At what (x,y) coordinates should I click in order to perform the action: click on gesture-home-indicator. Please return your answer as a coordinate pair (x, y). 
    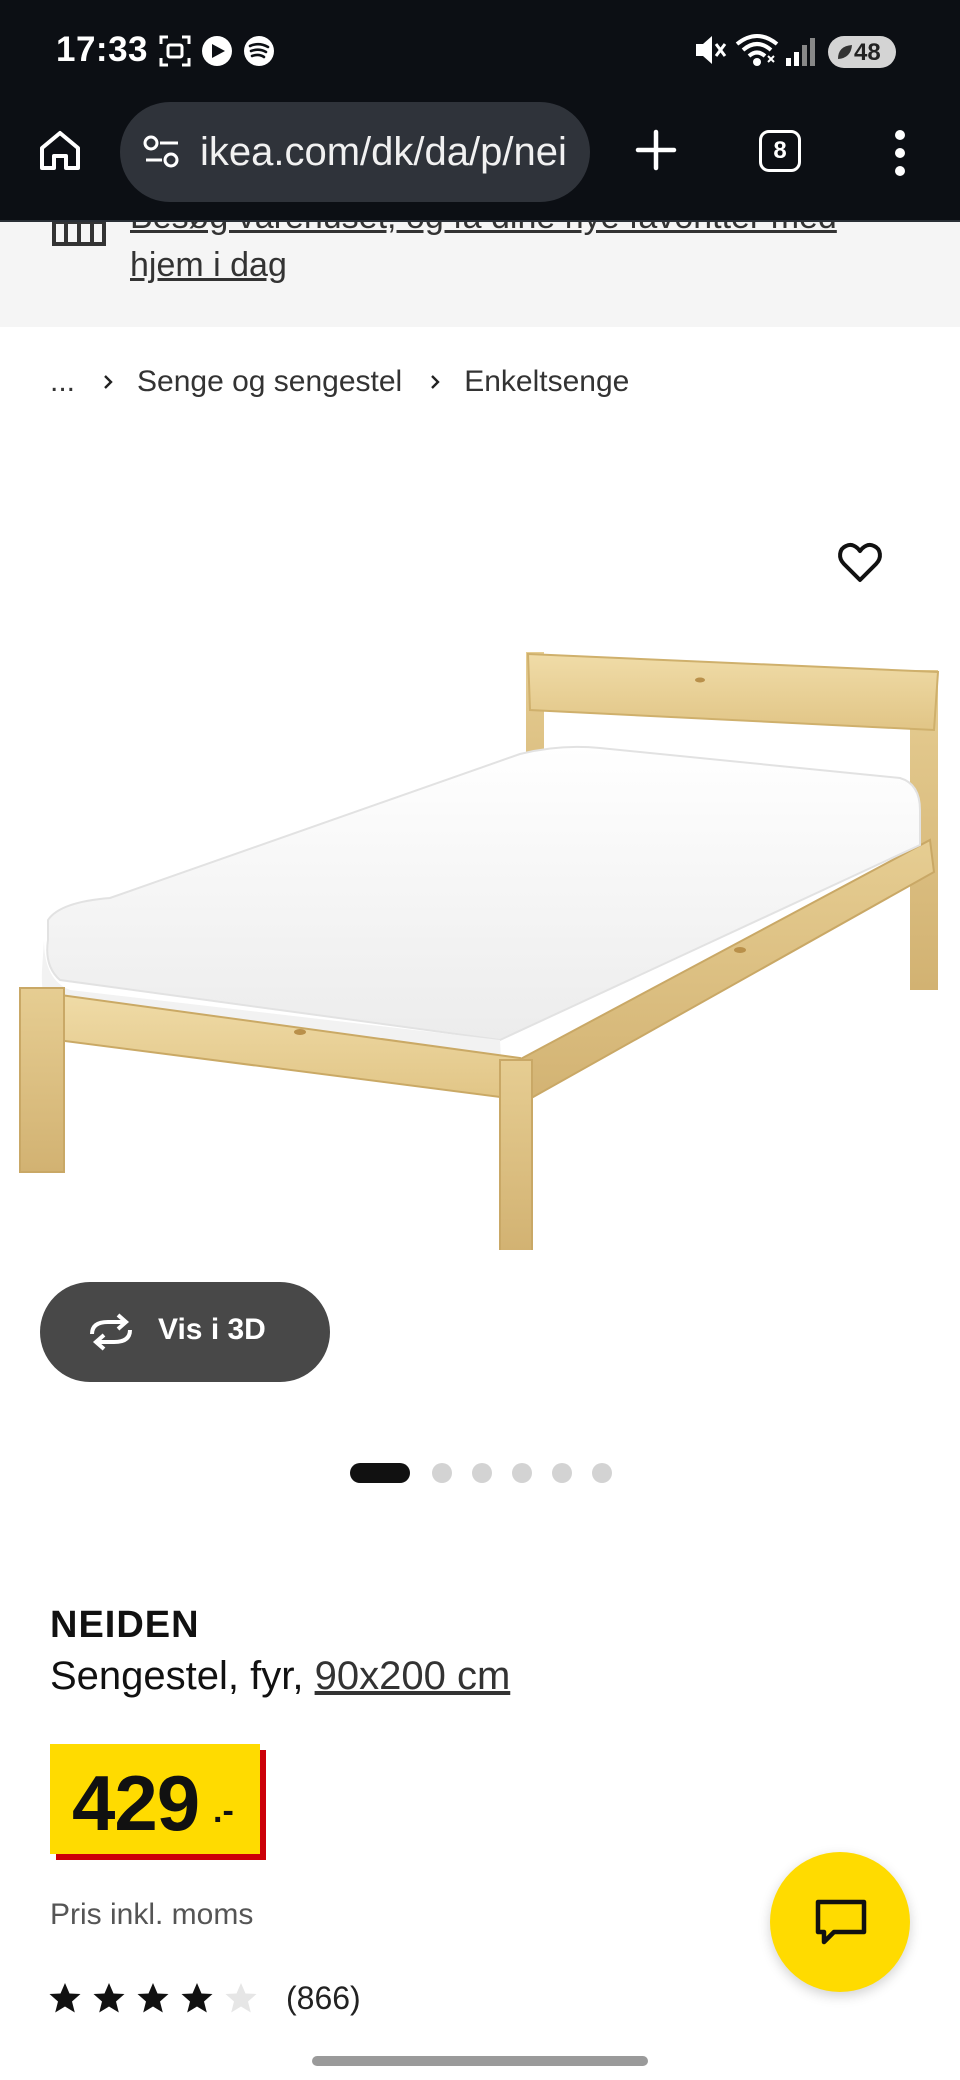
    Looking at the image, I should click on (480, 2061).